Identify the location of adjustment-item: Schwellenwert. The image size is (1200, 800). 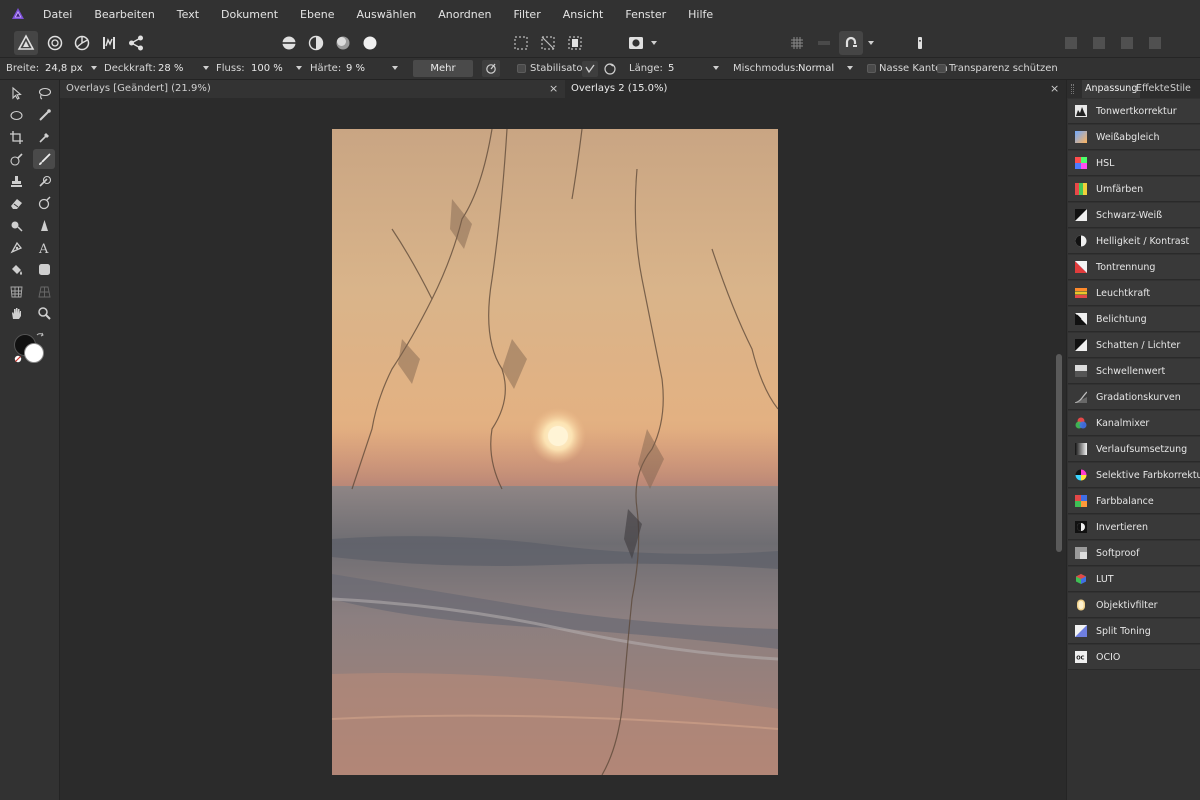
(1134, 371).